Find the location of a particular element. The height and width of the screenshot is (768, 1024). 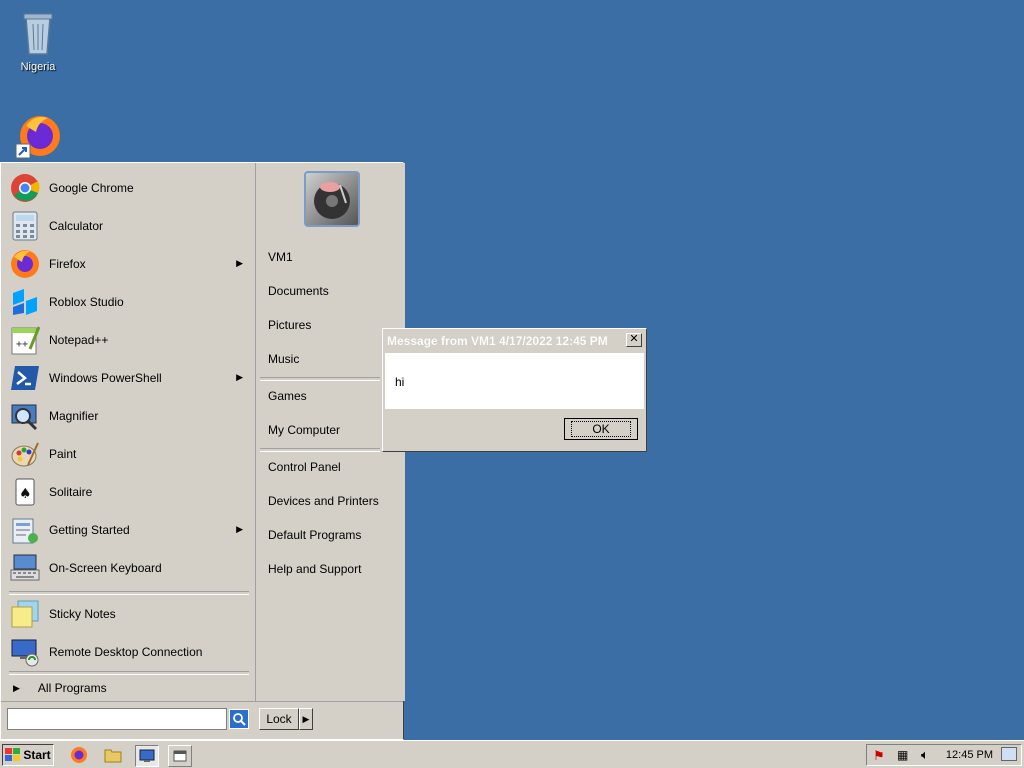

roblox-studio-icon is located at coordinates (25, 302).